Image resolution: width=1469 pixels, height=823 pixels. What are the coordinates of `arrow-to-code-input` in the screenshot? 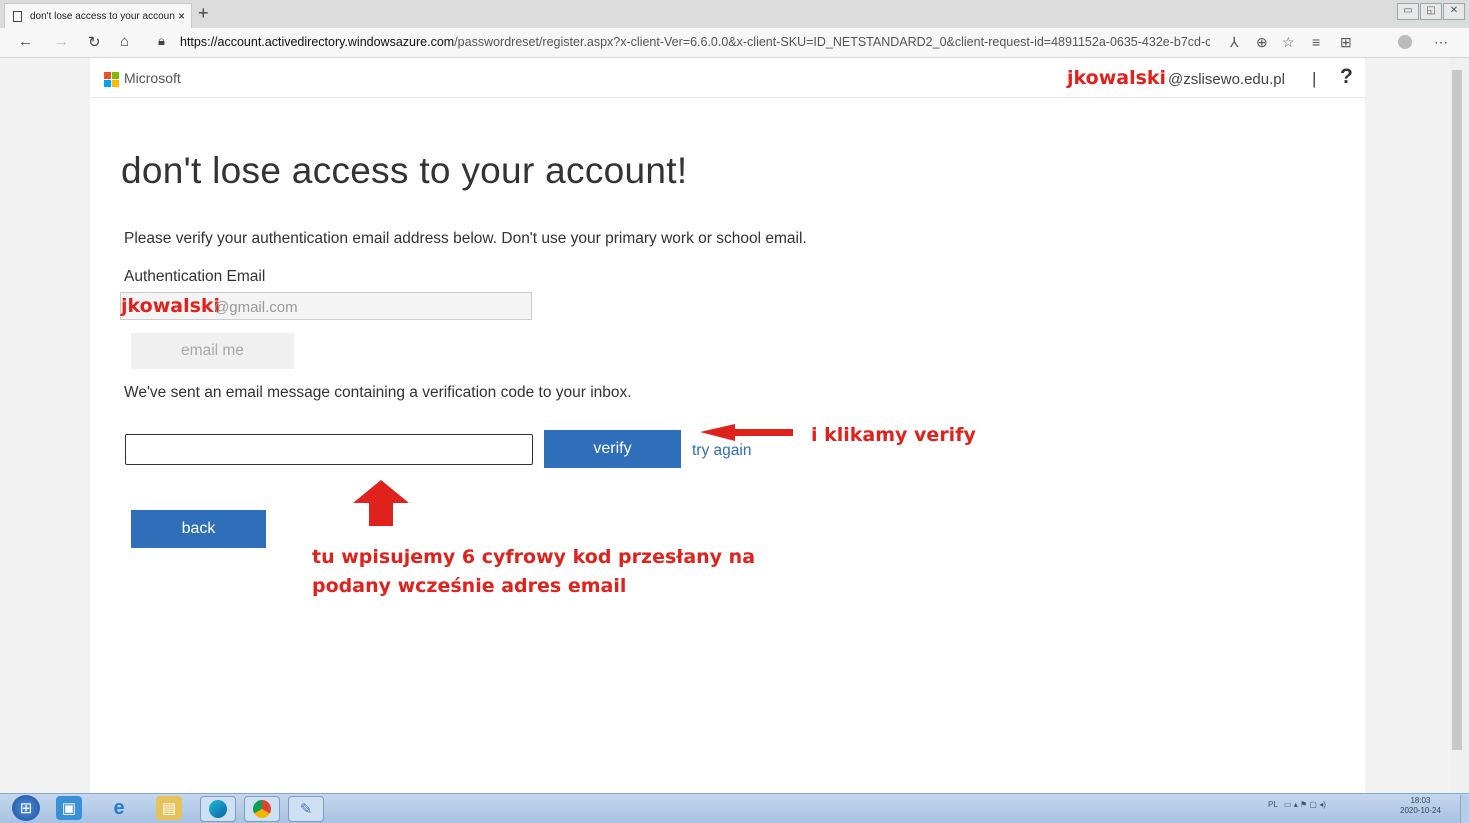 It's located at (381, 503).